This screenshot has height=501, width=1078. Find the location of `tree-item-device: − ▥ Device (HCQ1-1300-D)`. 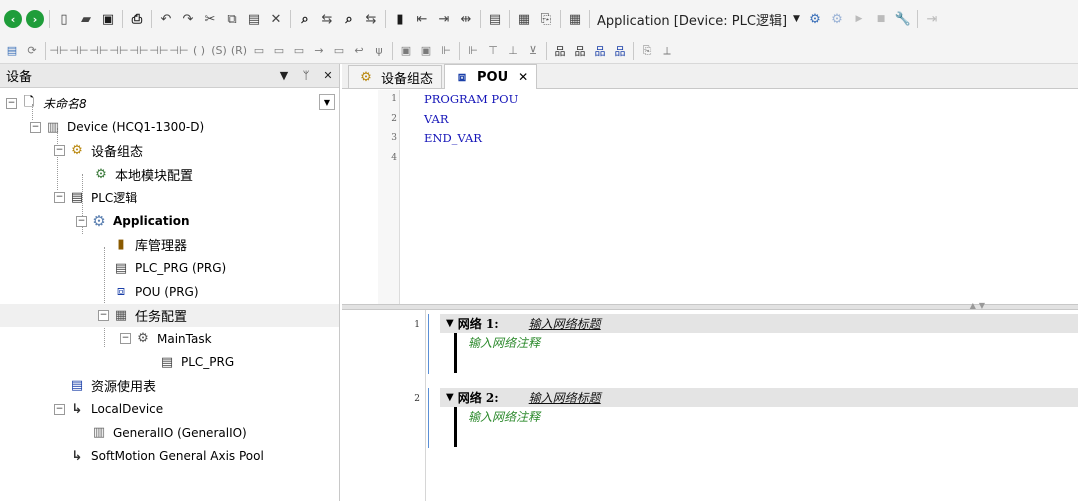

tree-item-device: − ▥ Device (HCQ1-1300-D) is located at coordinates (169, 128).